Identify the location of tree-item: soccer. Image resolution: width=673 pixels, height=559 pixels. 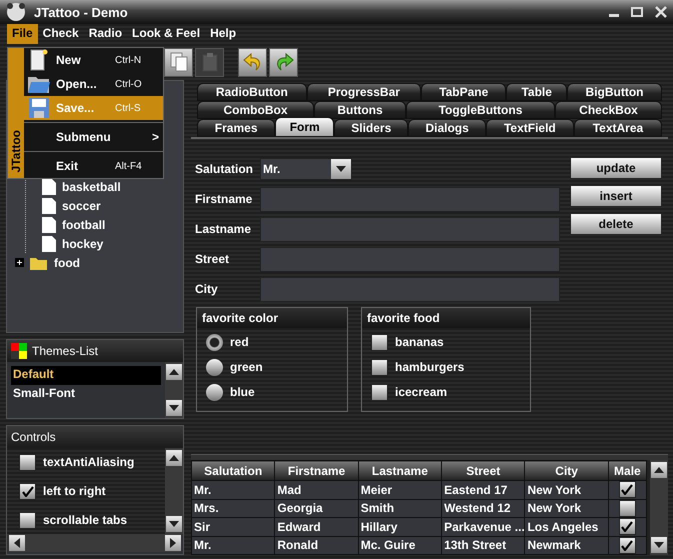
(81, 205).